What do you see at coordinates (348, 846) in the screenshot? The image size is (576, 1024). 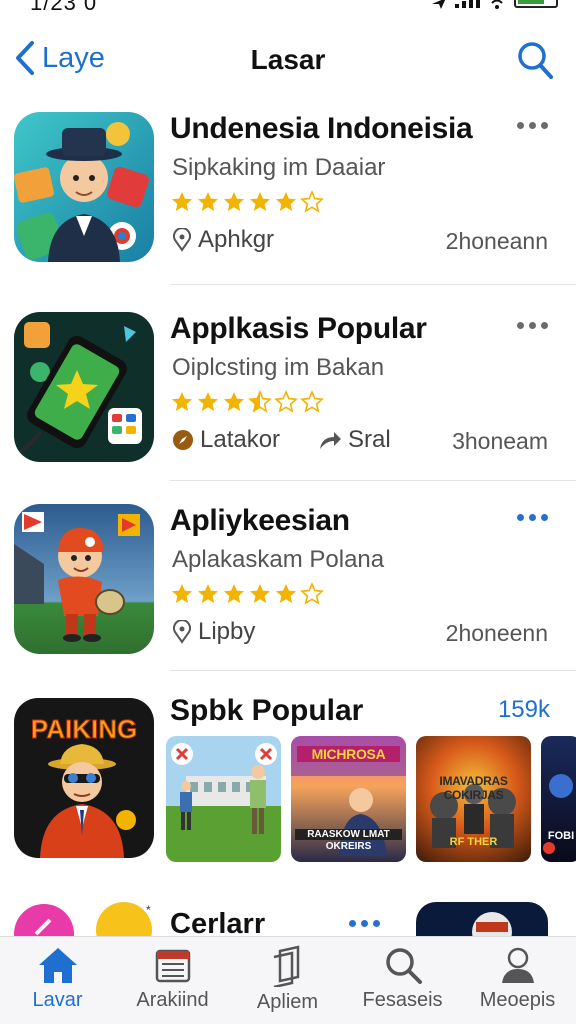 I see `thumbnail-subtitle-2: OKREIRS` at bounding box center [348, 846].